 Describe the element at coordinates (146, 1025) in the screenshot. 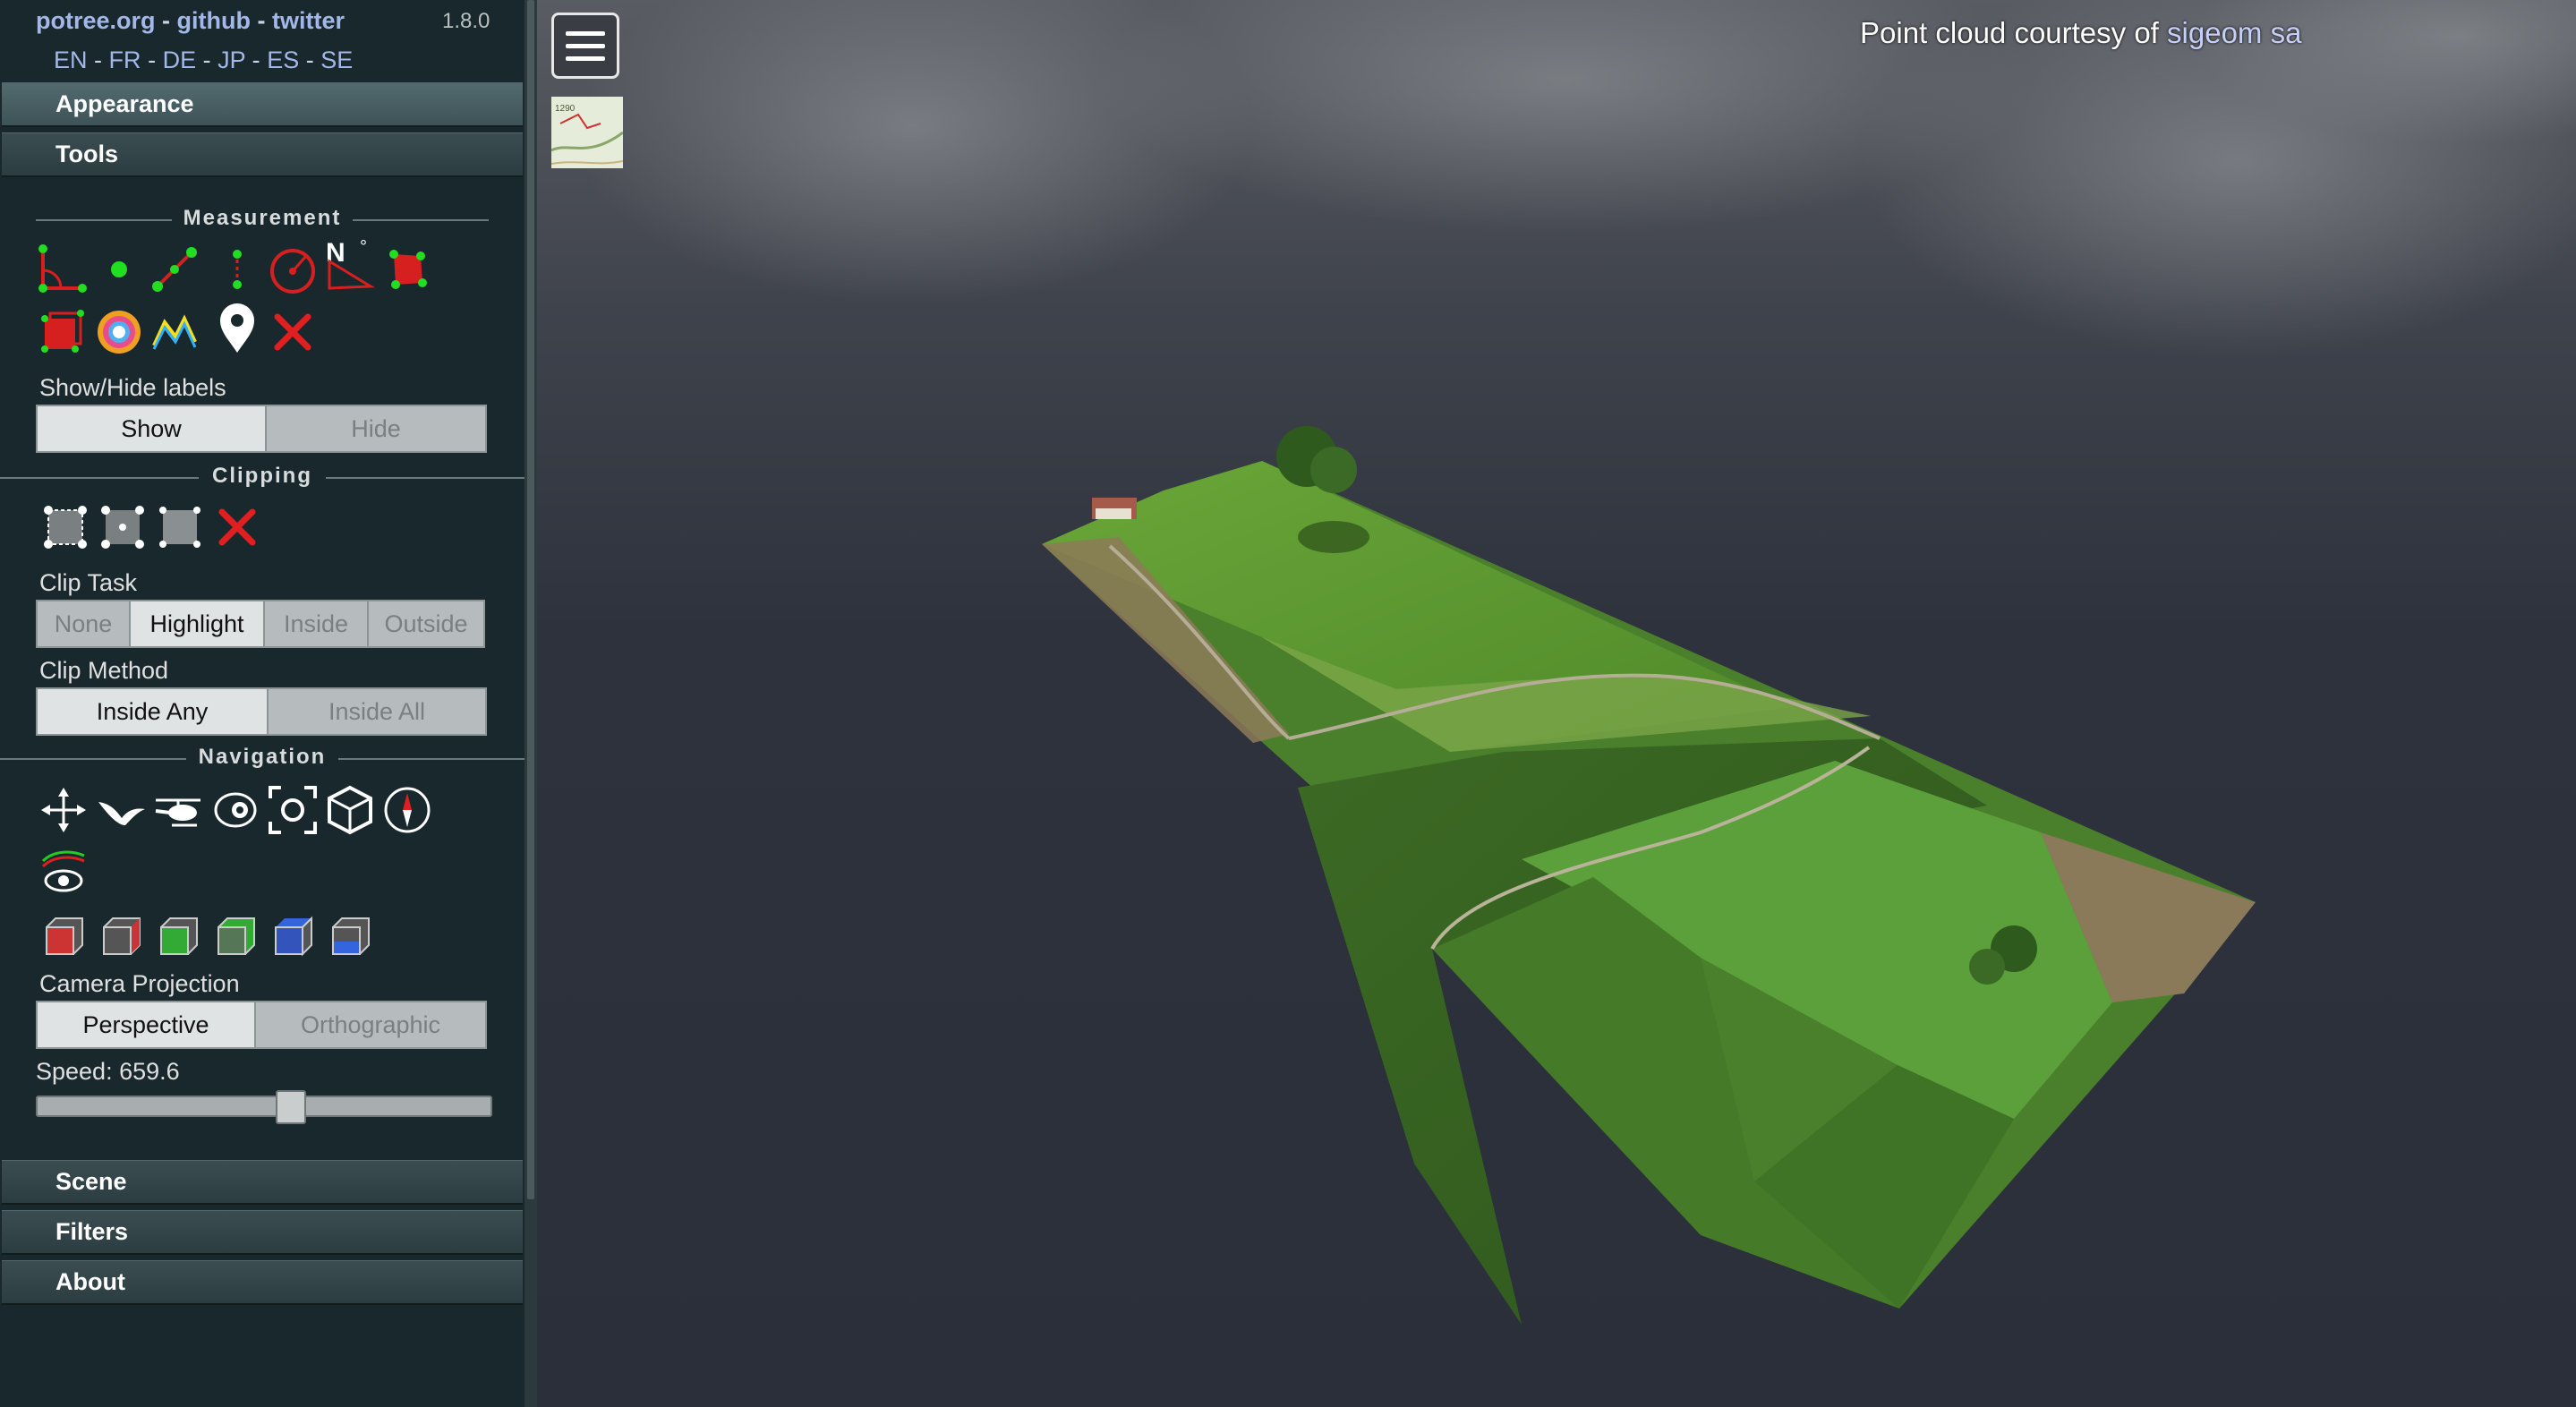

I see `projection-perspective-button: Perspective` at that location.